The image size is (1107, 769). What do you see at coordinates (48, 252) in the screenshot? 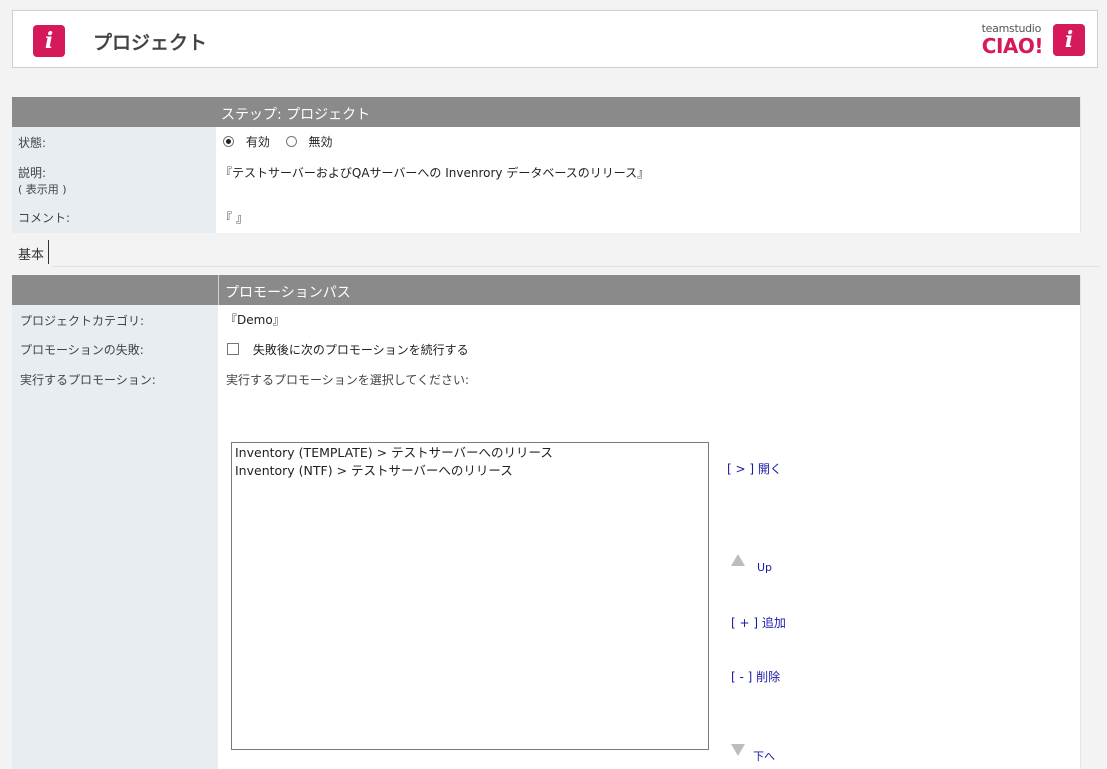
I see `tab-separator` at bounding box center [48, 252].